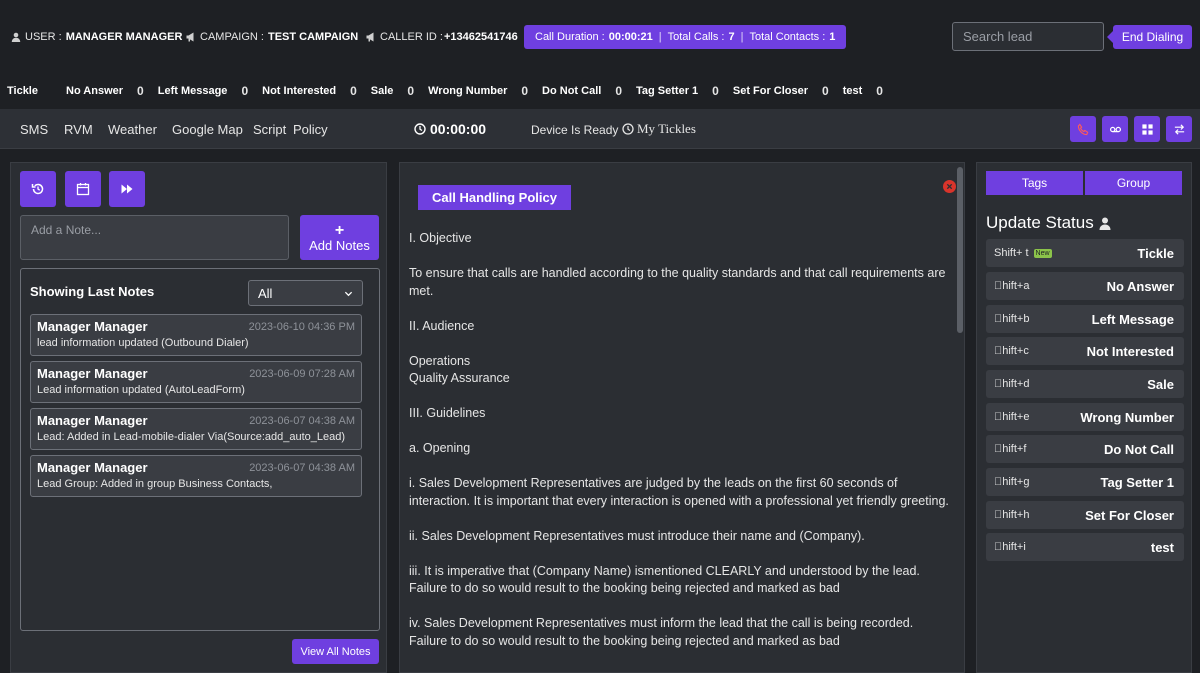  What do you see at coordinates (1012, 286) in the screenshot?
I see `shortcut-text:  hift+a` at bounding box center [1012, 286].